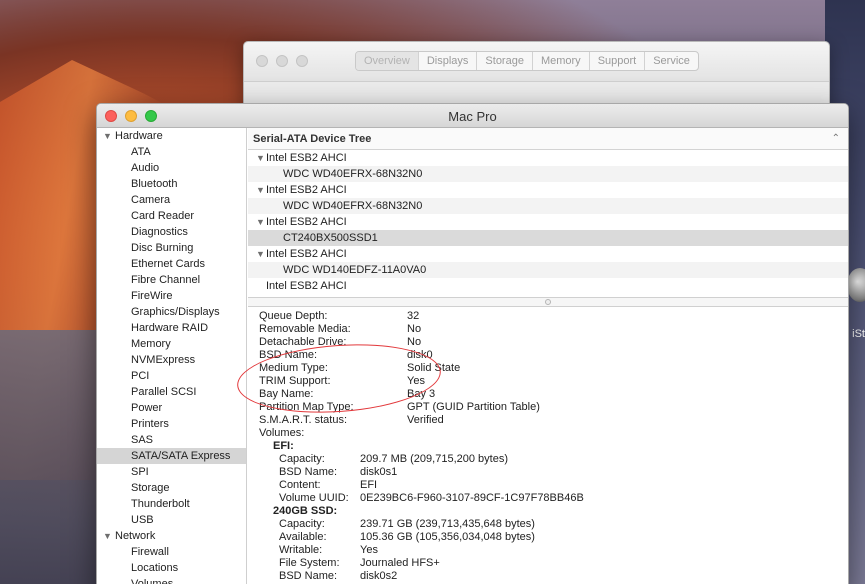 The width and height of the screenshot is (865, 584). Describe the element at coordinates (171, 184) in the screenshot. I see `sidebar-item: Bluetooth` at that location.